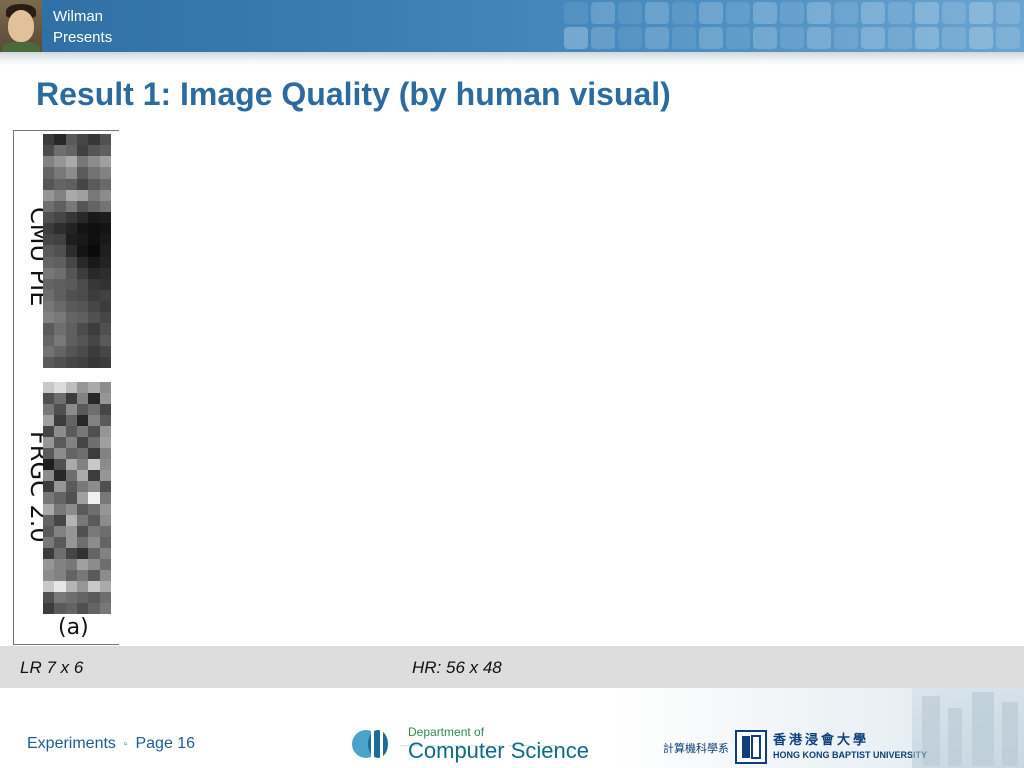 This screenshot has height=768, width=1024. What do you see at coordinates (73, 627) in the screenshot?
I see `panel-label: (a)` at bounding box center [73, 627].